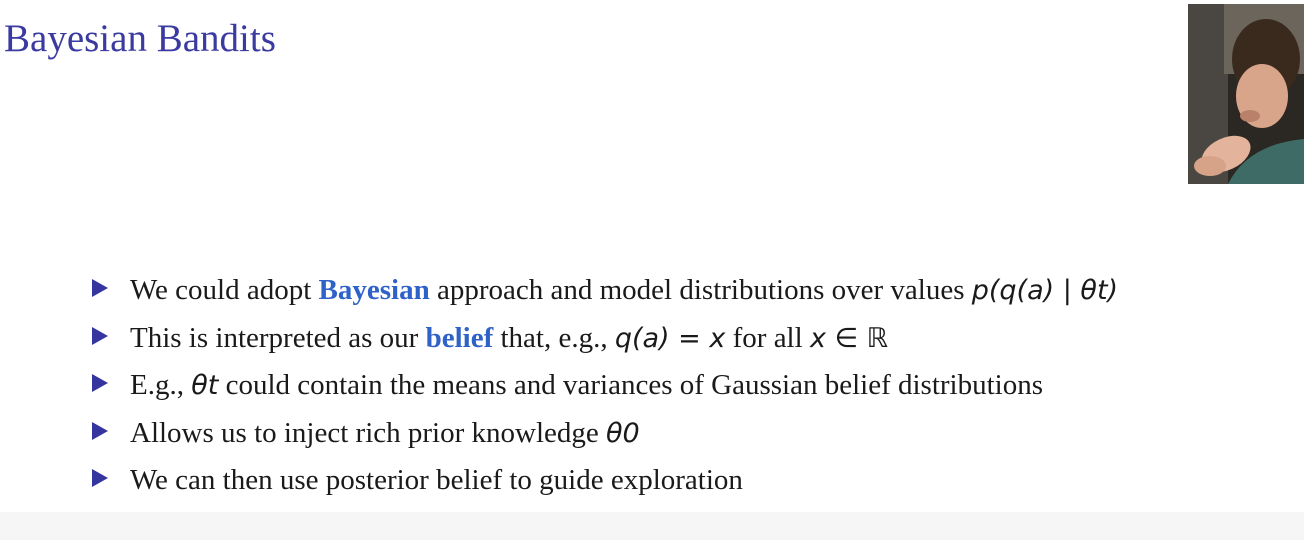  Describe the element at coordinates (368, 432) in the screenshot. I see `bullet-text: Allows us to inject rich prior knowledge` at that location.